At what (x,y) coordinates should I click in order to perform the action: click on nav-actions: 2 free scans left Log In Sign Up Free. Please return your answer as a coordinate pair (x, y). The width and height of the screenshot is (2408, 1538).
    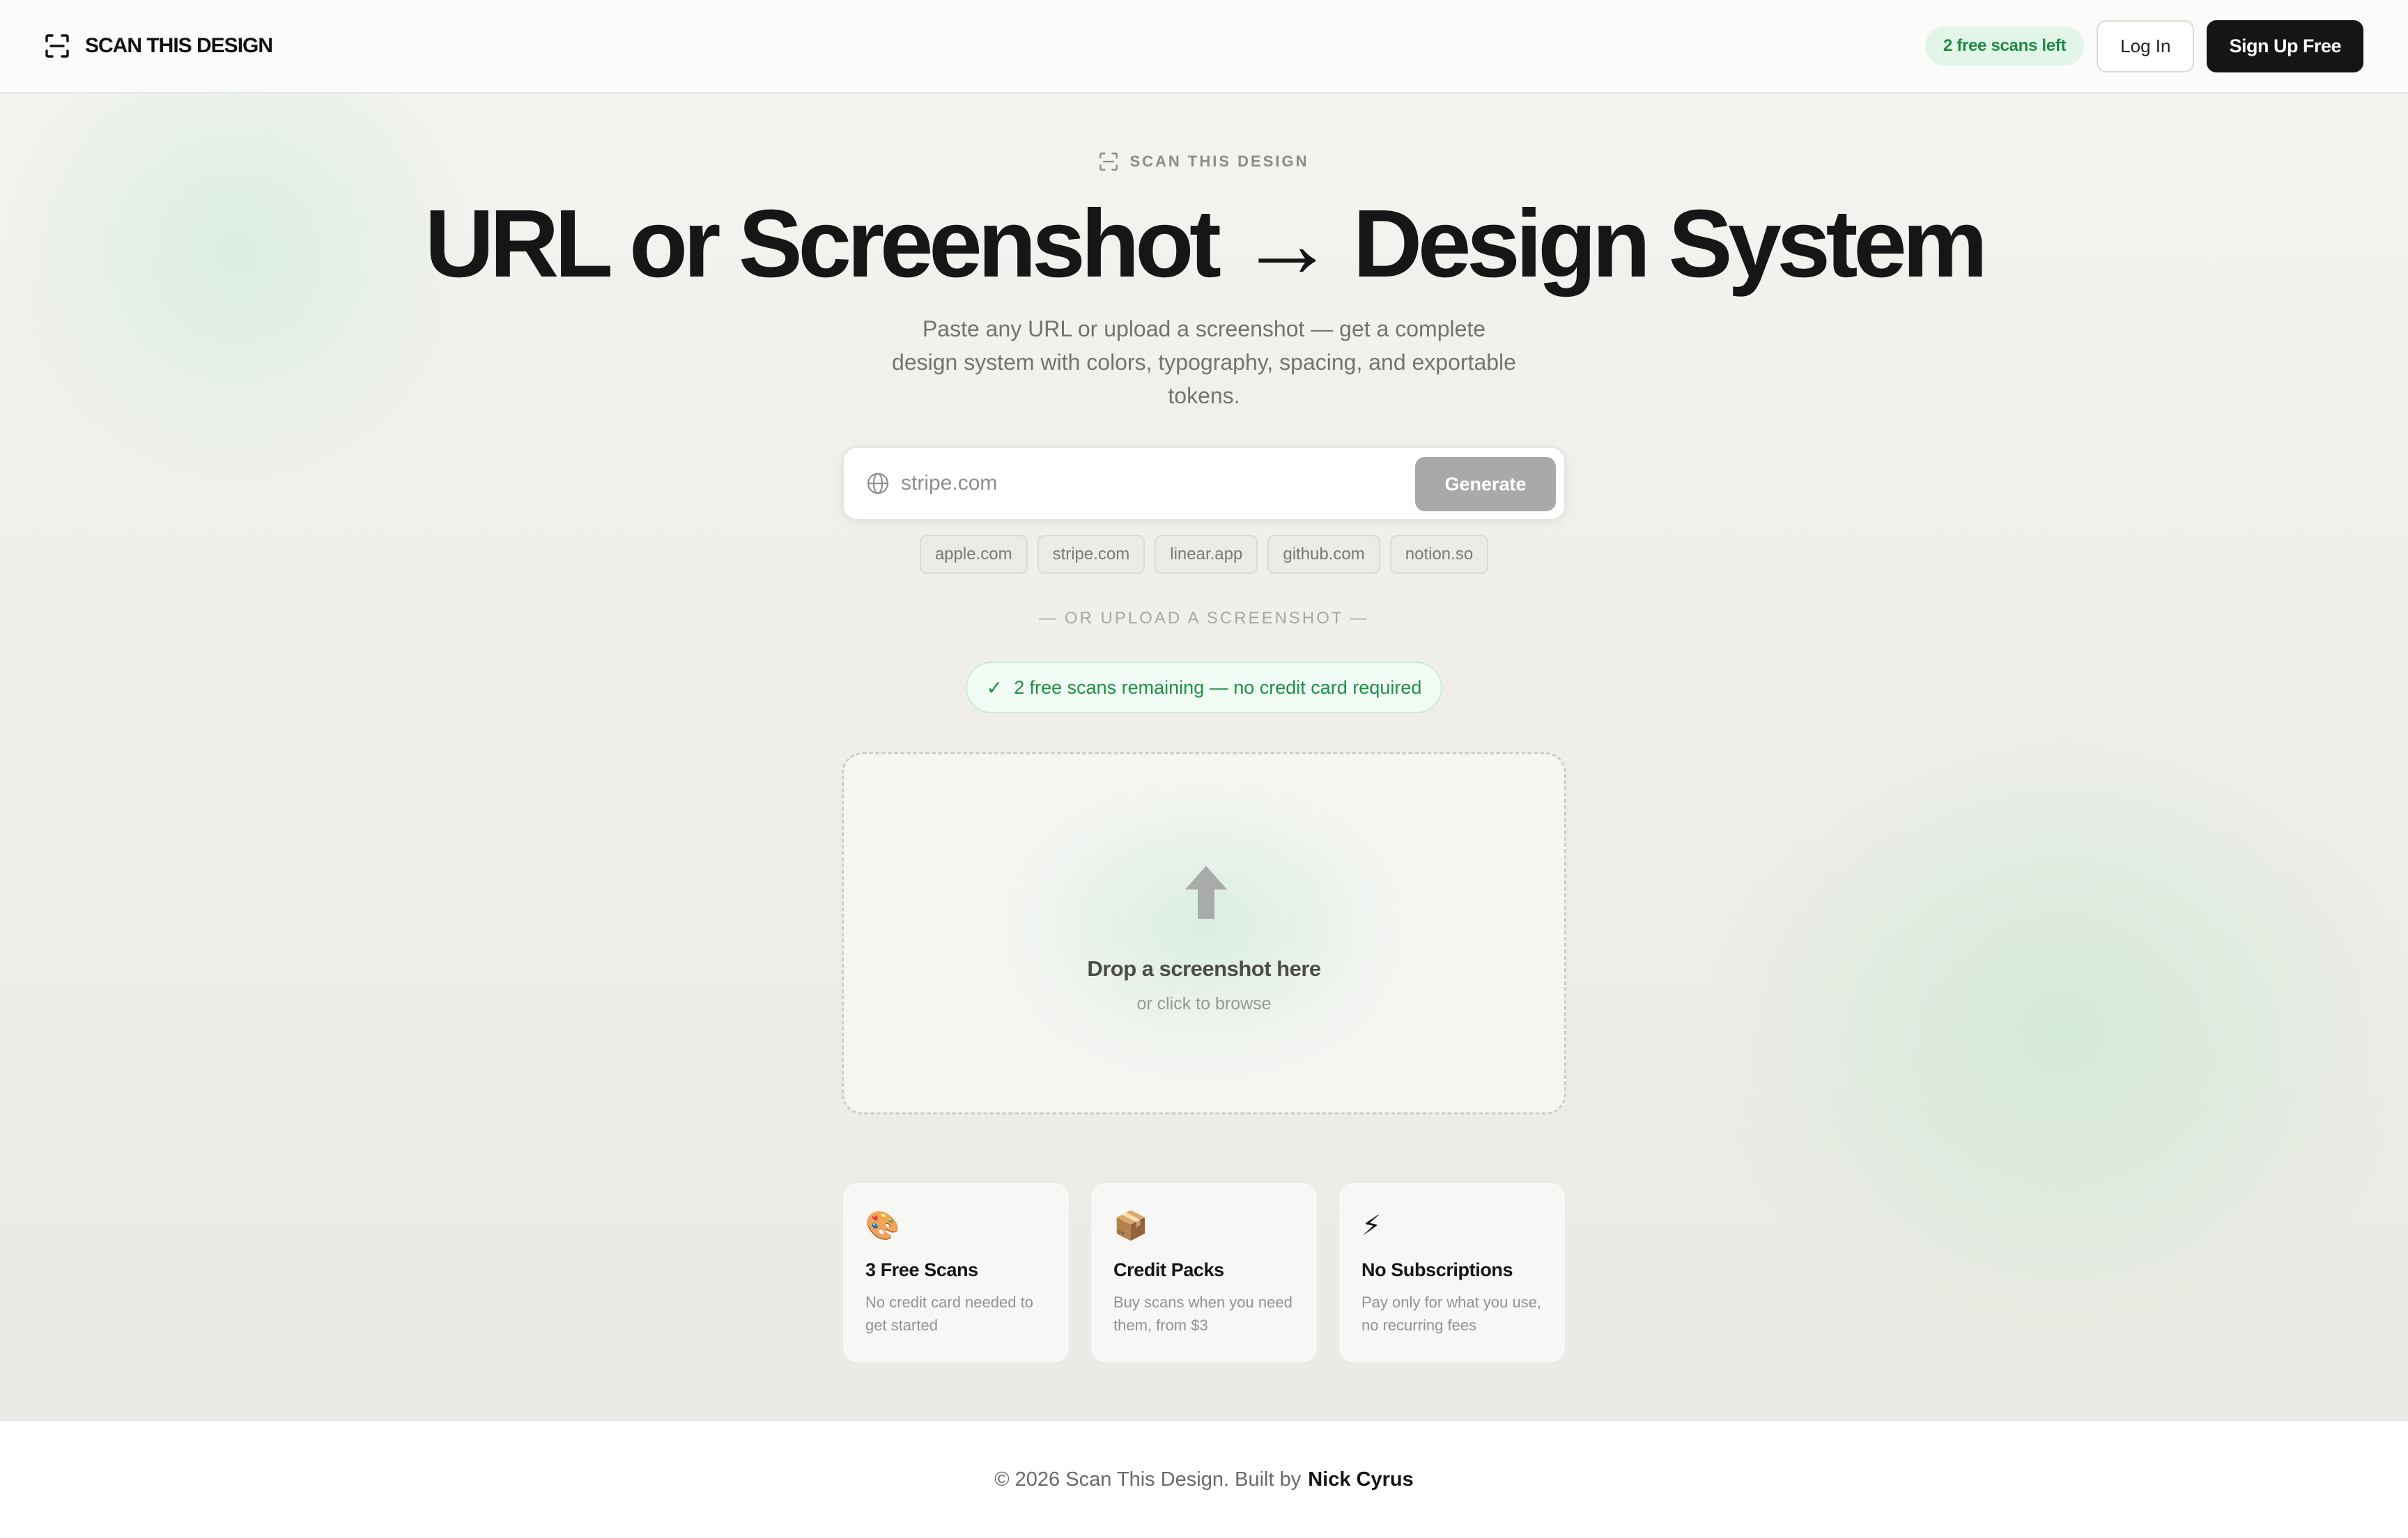
    Looking at the image, I should click on (2144, 46).